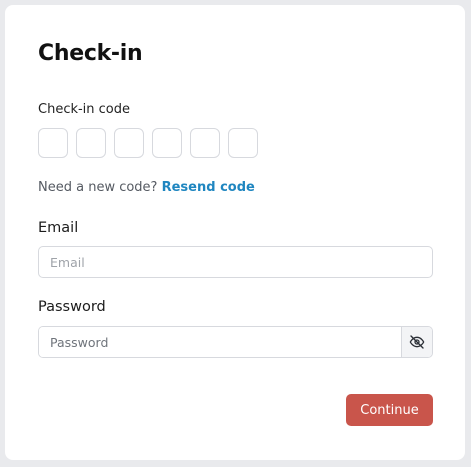 The height and width of the screenshot is (467, 471). What do you see at coordinates (84, 109) in the screenshot?
I see `check-in-code-label: Check-in code` at bounding box center [84, 109].